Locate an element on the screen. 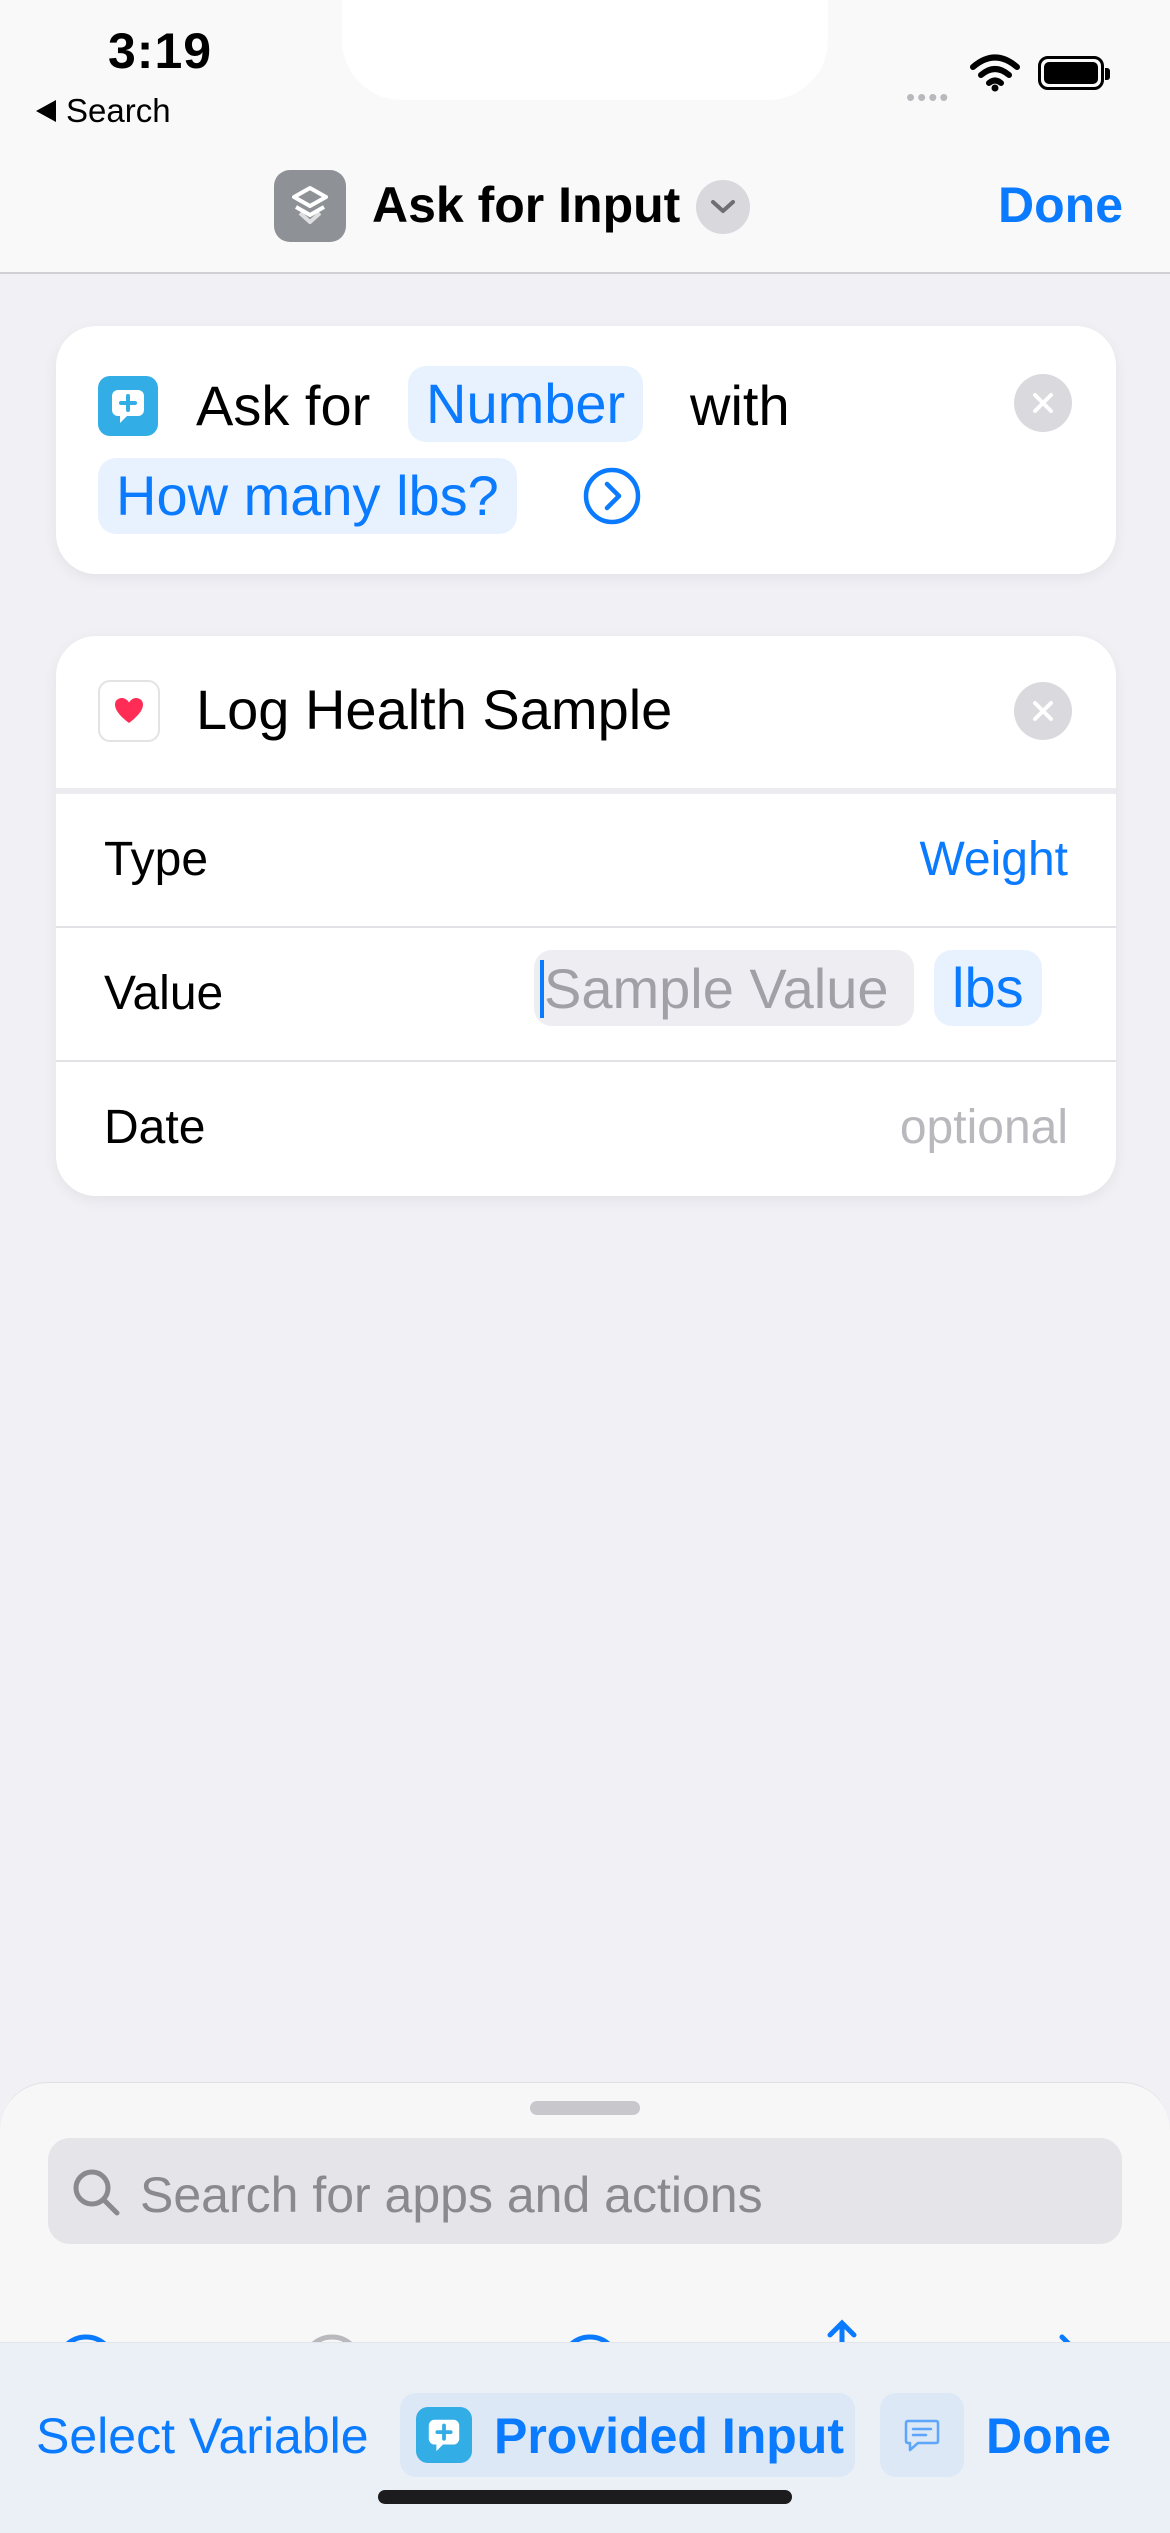 This screenshot has height=2533, width=1170. with-text: with is located at coordinates (740, 405).